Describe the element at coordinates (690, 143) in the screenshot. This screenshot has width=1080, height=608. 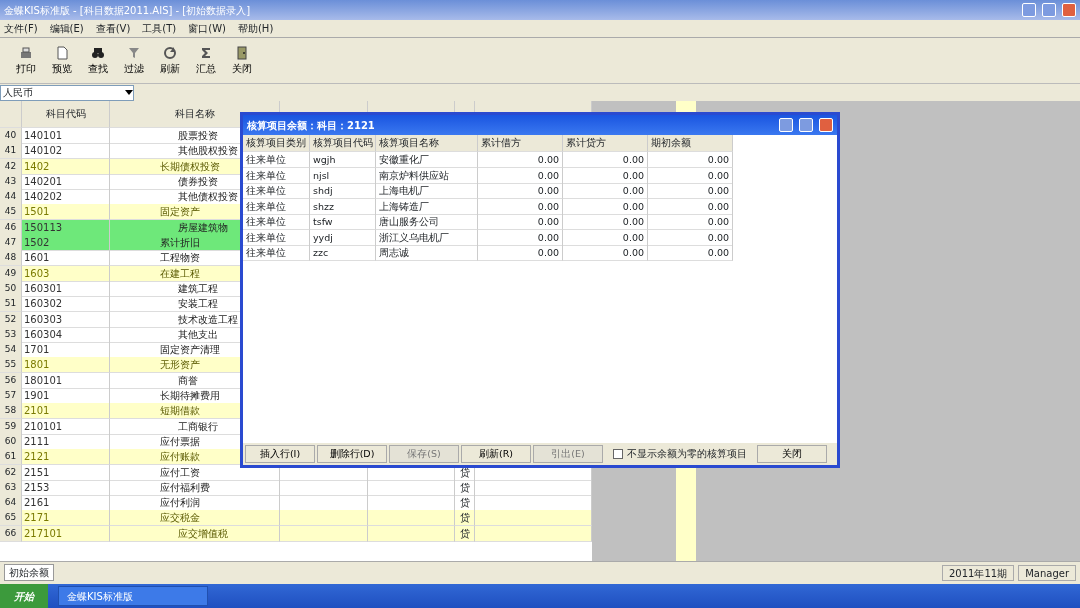
I see `column-header: 期初余额` at that location.